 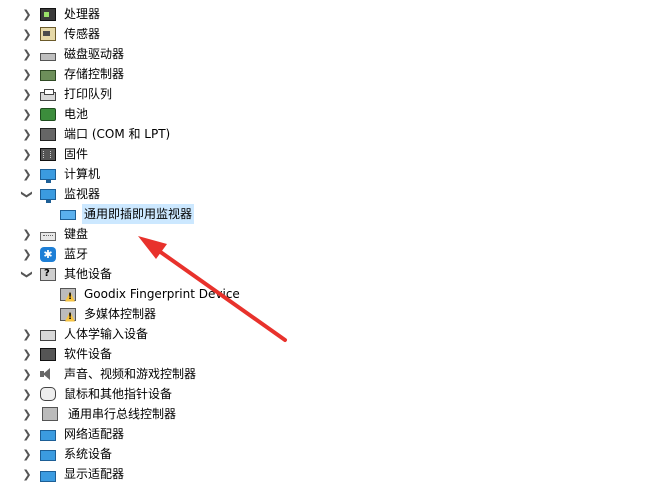 I want to click on tree-item-label: 磁盘驱动器, so click(x=94, y=54).